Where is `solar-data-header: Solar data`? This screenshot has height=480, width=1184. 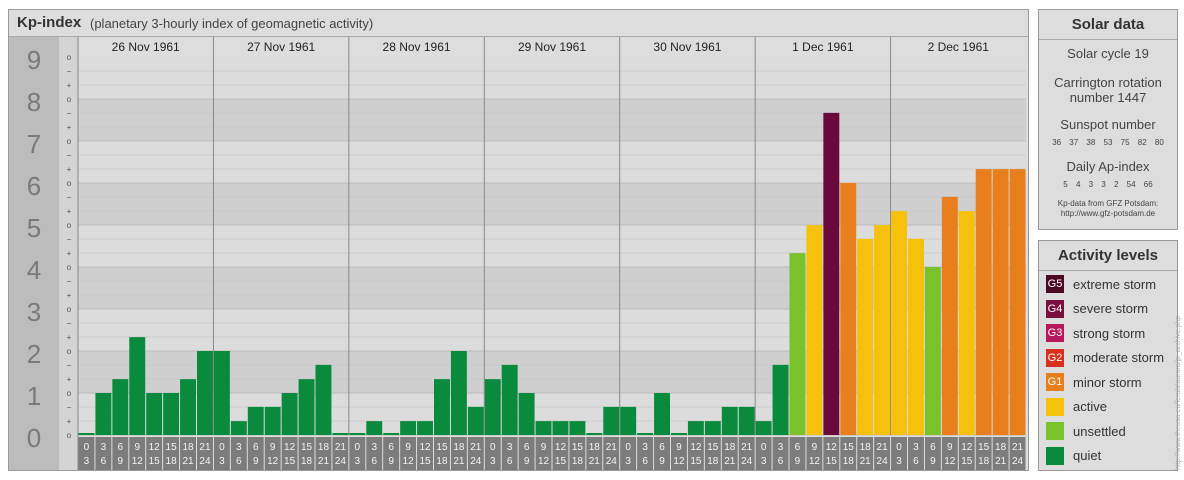 solar-data-header: Solar data is located at coordinates (1108, 25).